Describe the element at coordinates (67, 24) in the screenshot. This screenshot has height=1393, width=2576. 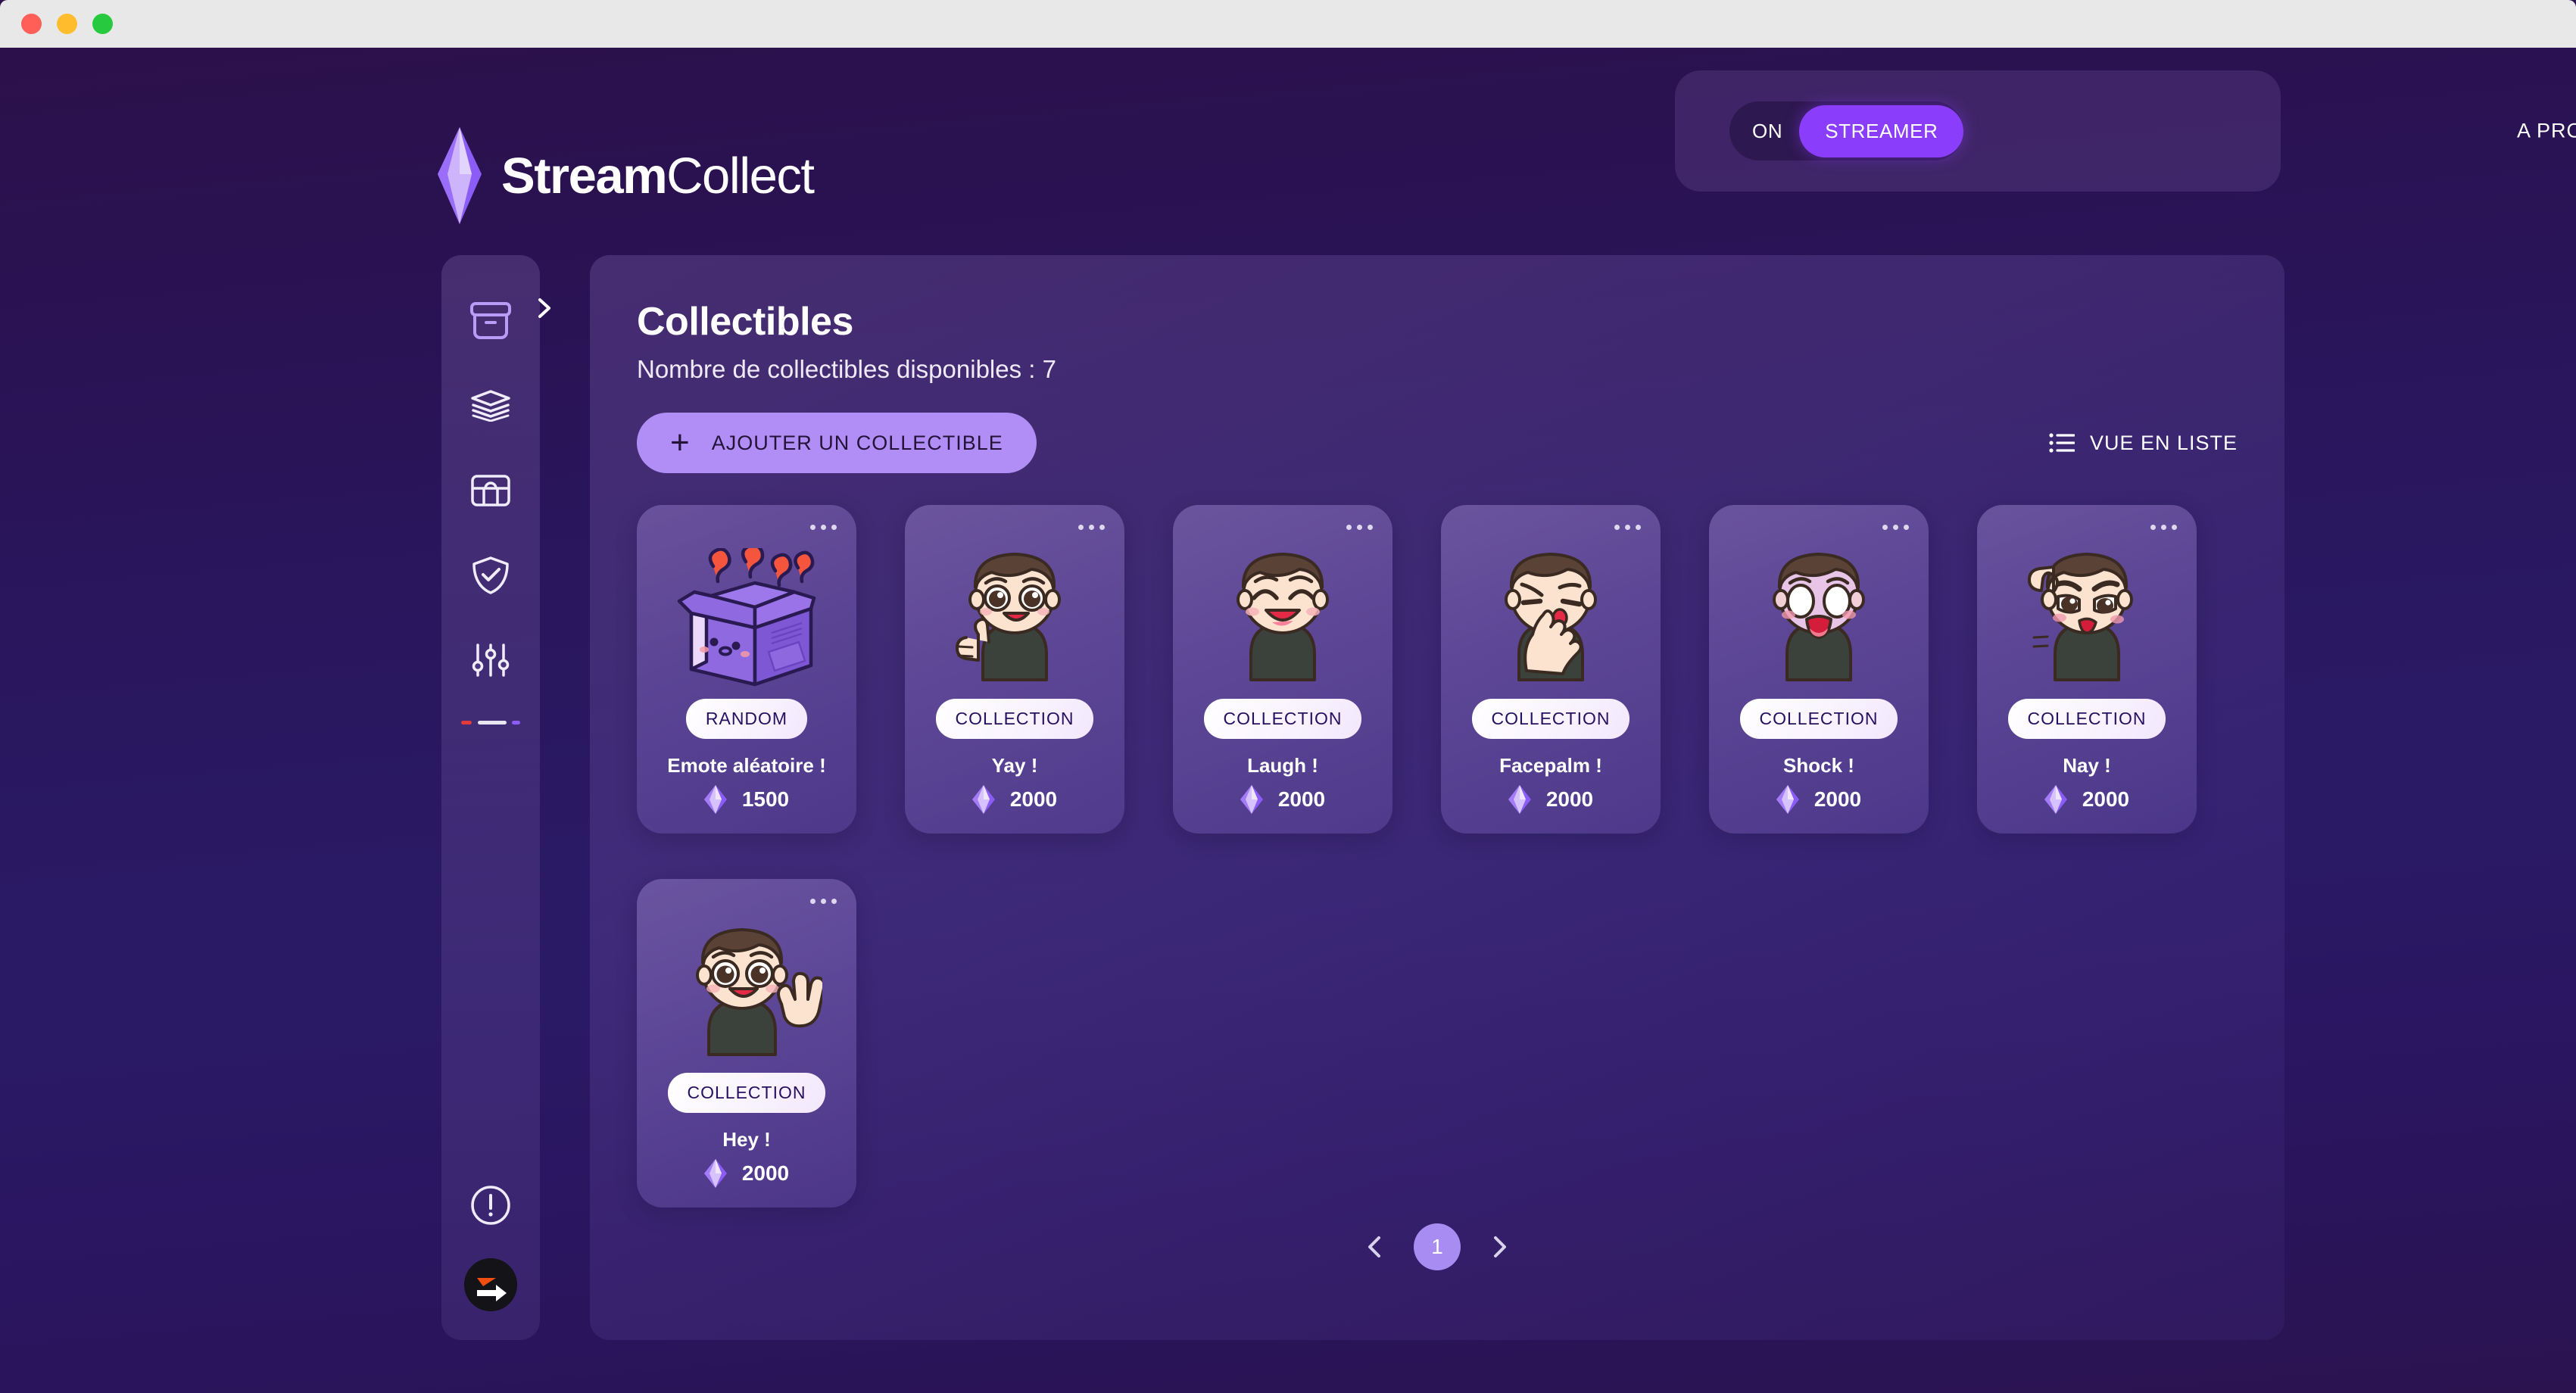
I see `window-minimize-button` at that location.